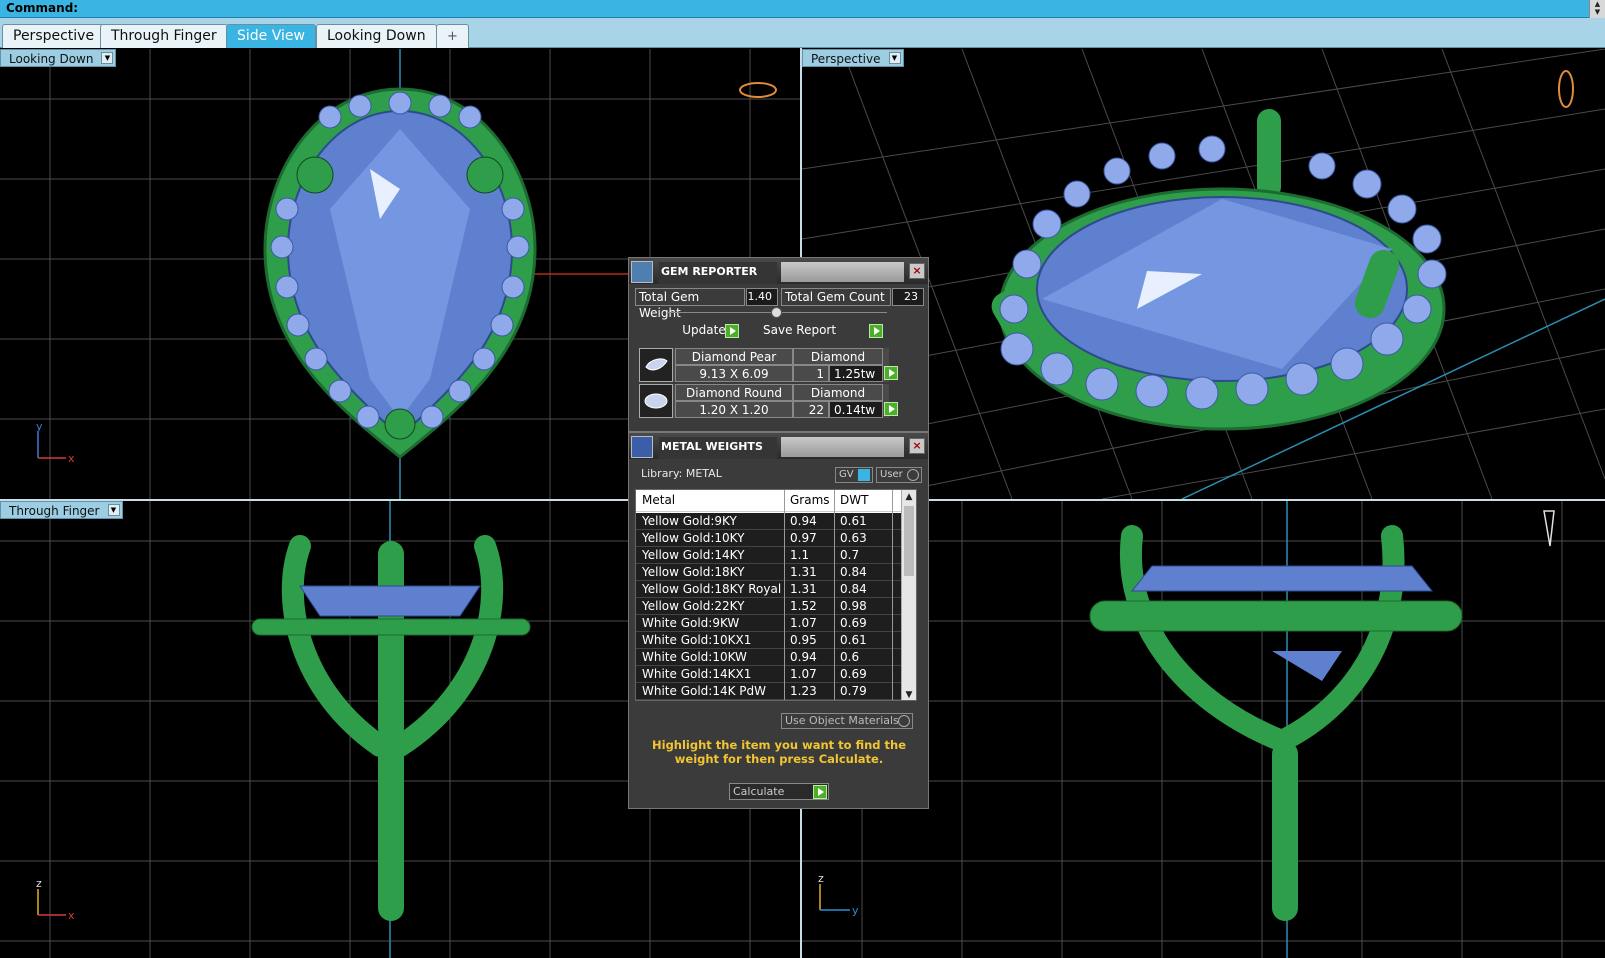  Describe the element at coordinates (800, 555) in the screenshot. I see `table-cell-grams: 1.1` at that location.